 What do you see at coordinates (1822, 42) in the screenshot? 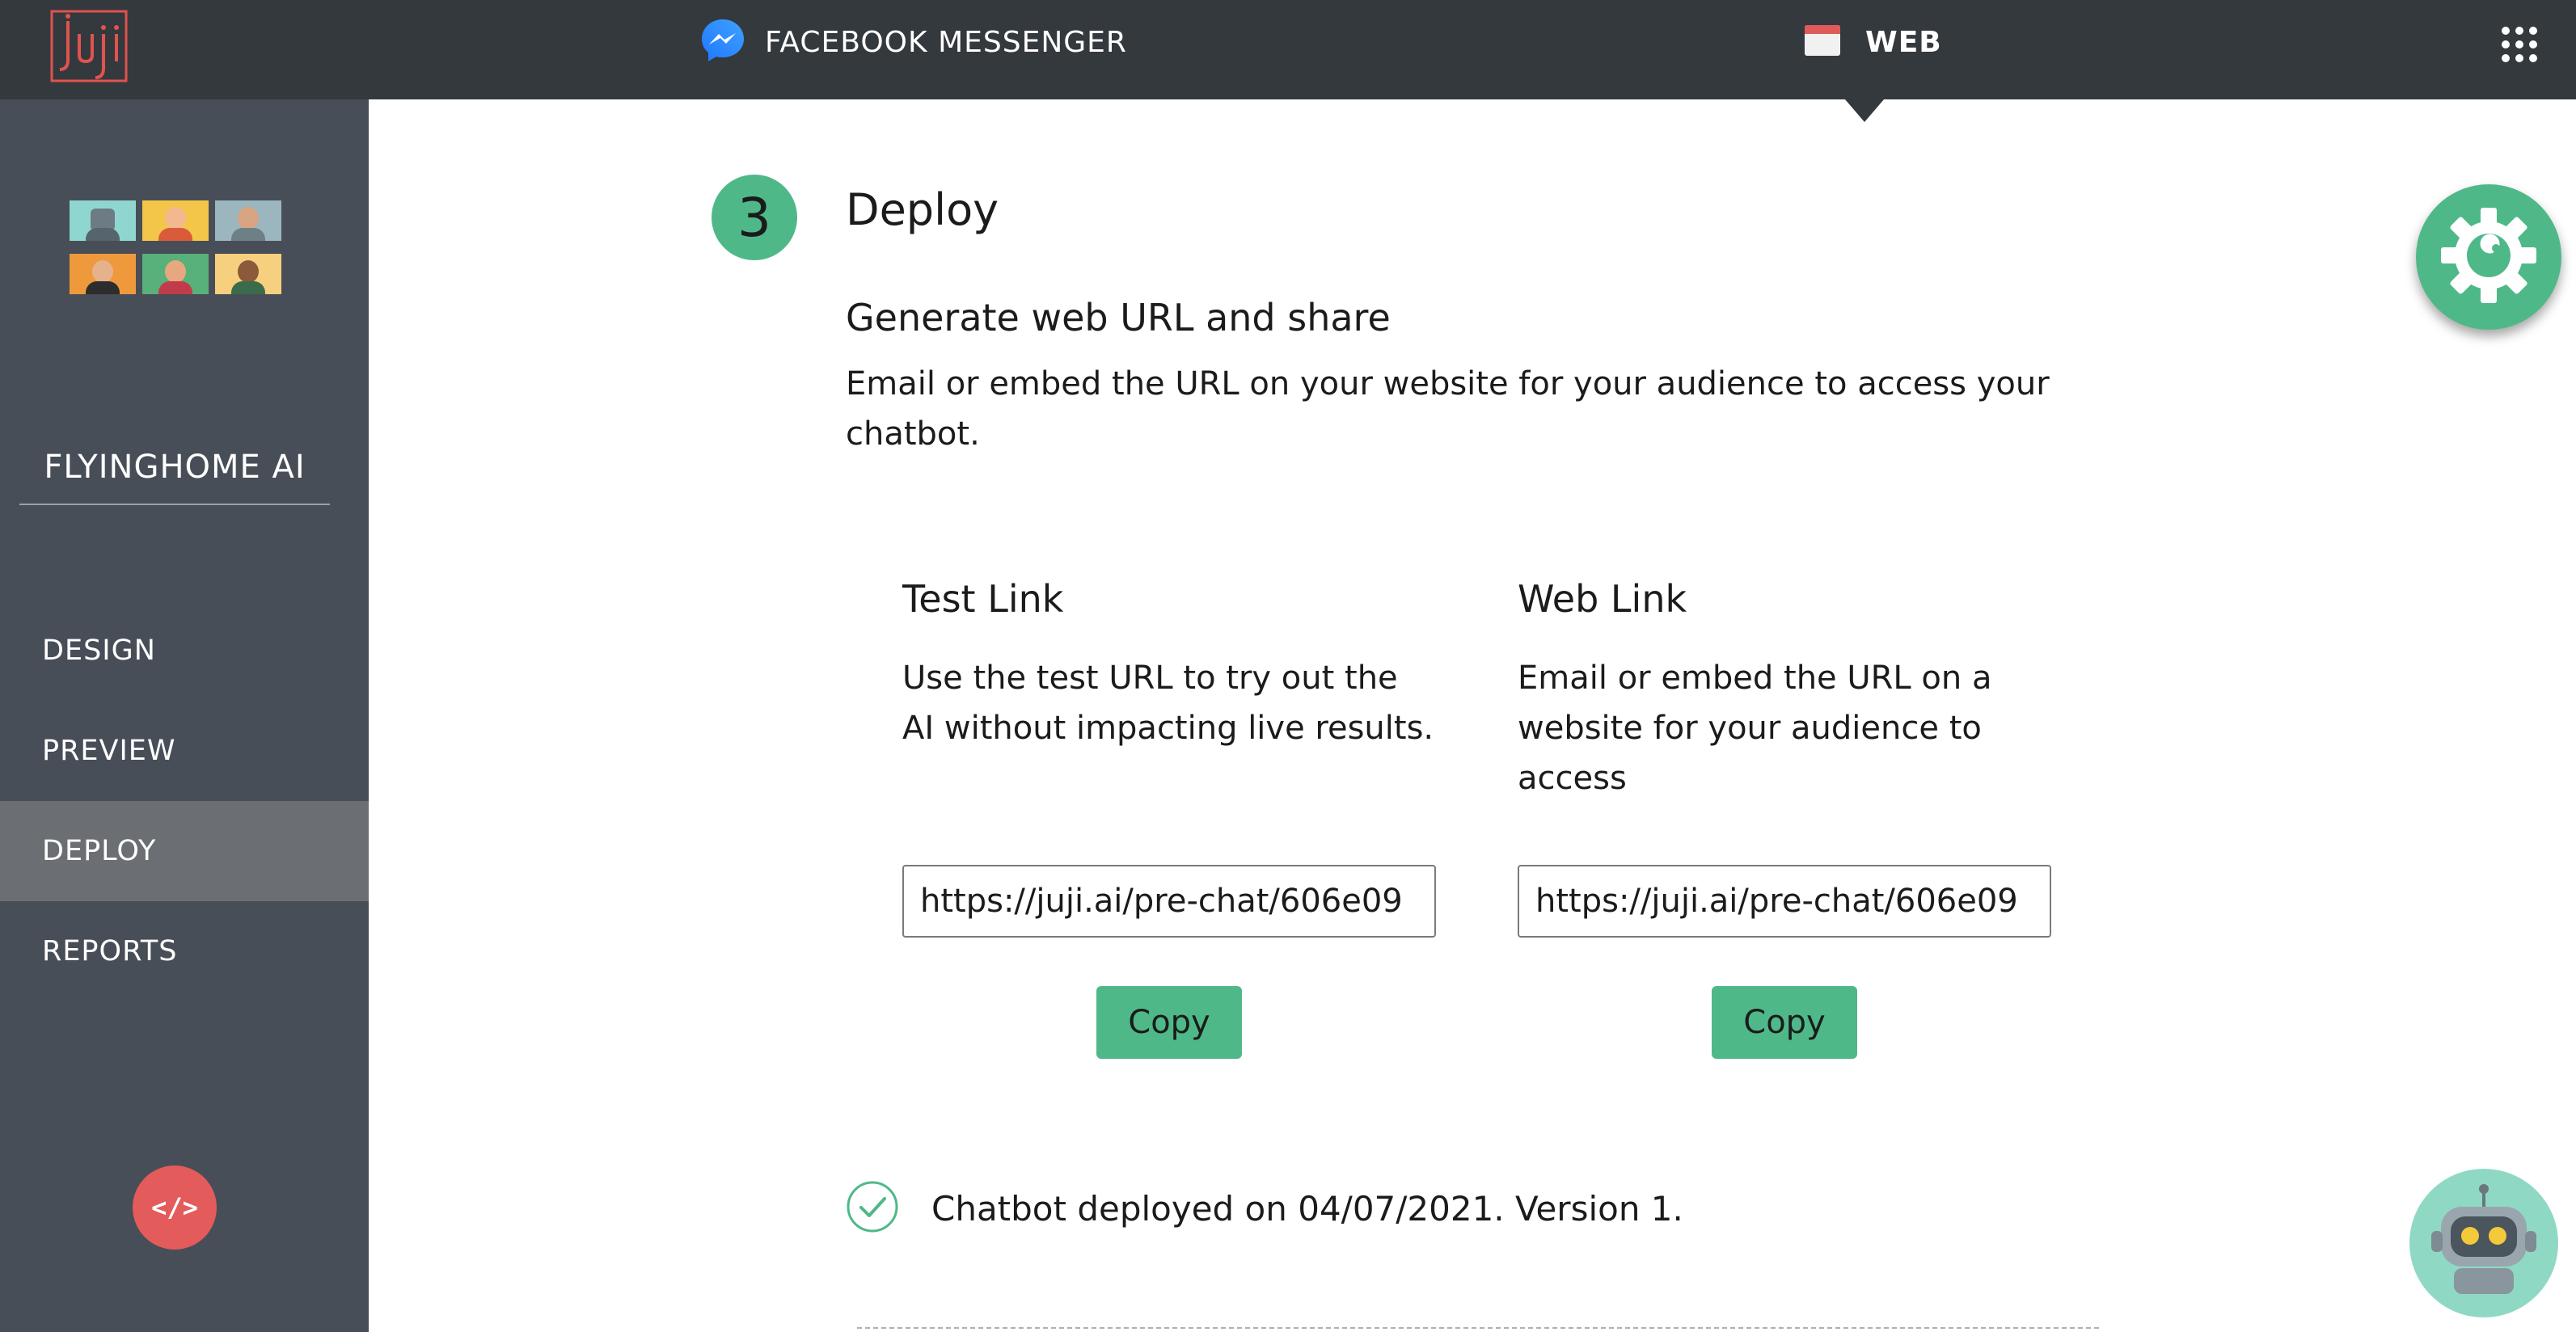
I see `browser-window-icon` at bounding box center [1822, 42].